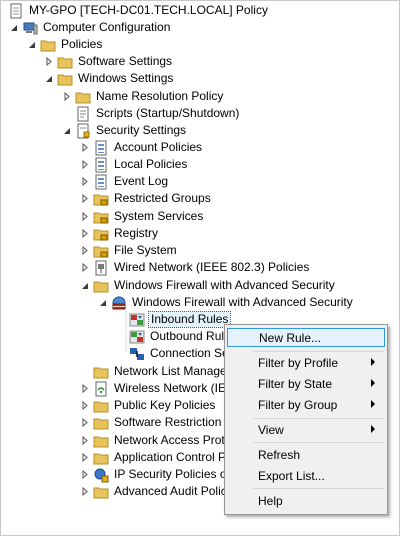 Image resolution: width=400 pixels, height=536 pixels. Describe the element at coordinates (279, 454) in the screenshot. I see `menu-item-label: Refresh` at that location.